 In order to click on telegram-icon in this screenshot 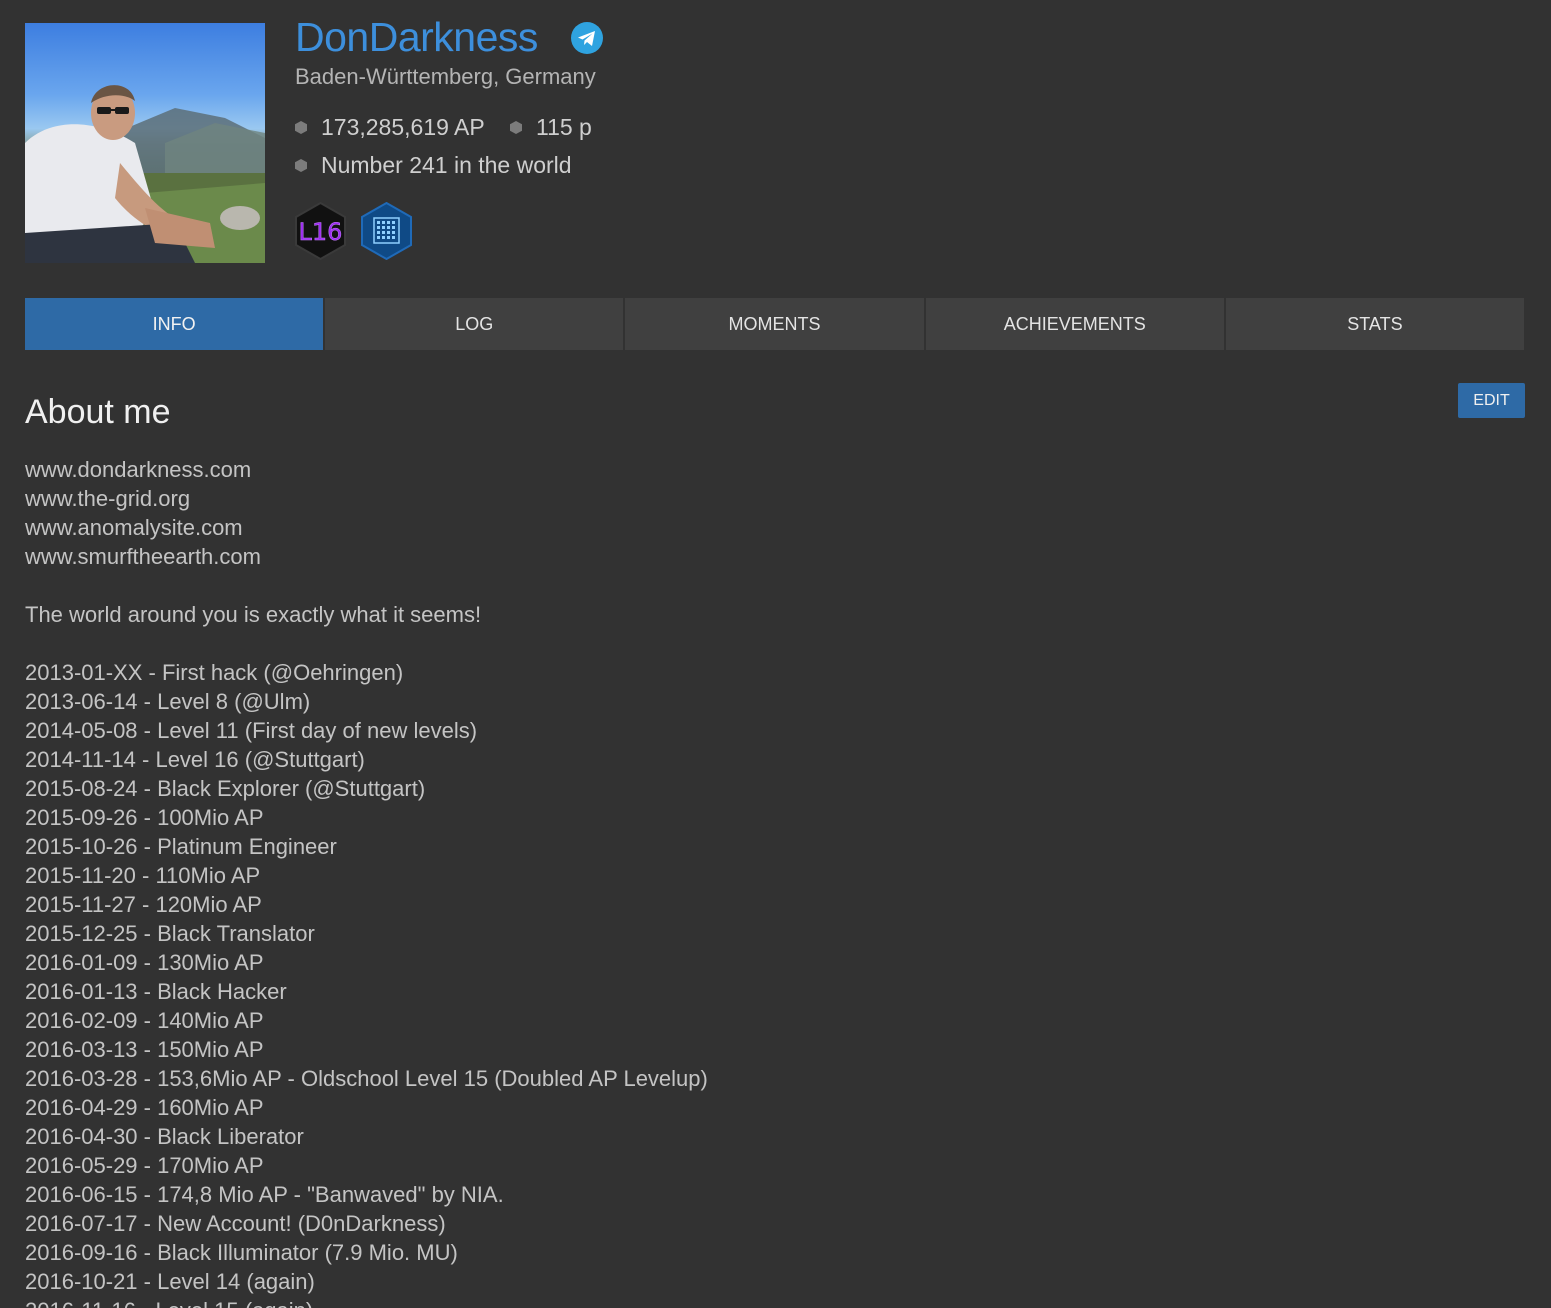, I will do `click(587, 38)`.